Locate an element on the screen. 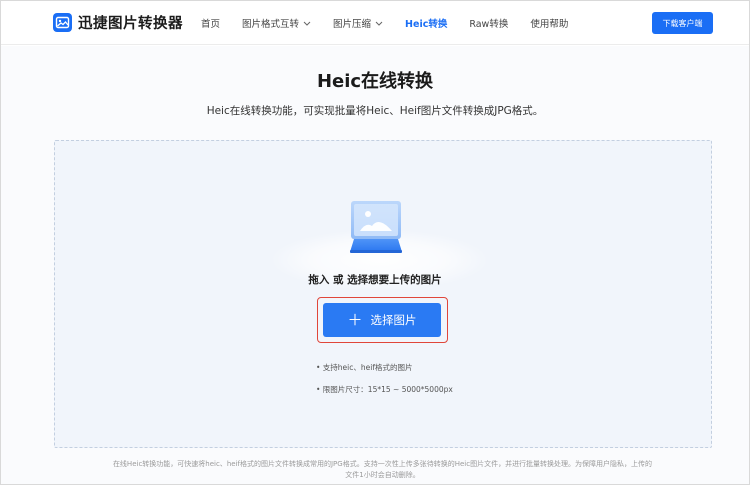  brand-logo: 迅捷图片转换器 is located at coordinates (118, 22).